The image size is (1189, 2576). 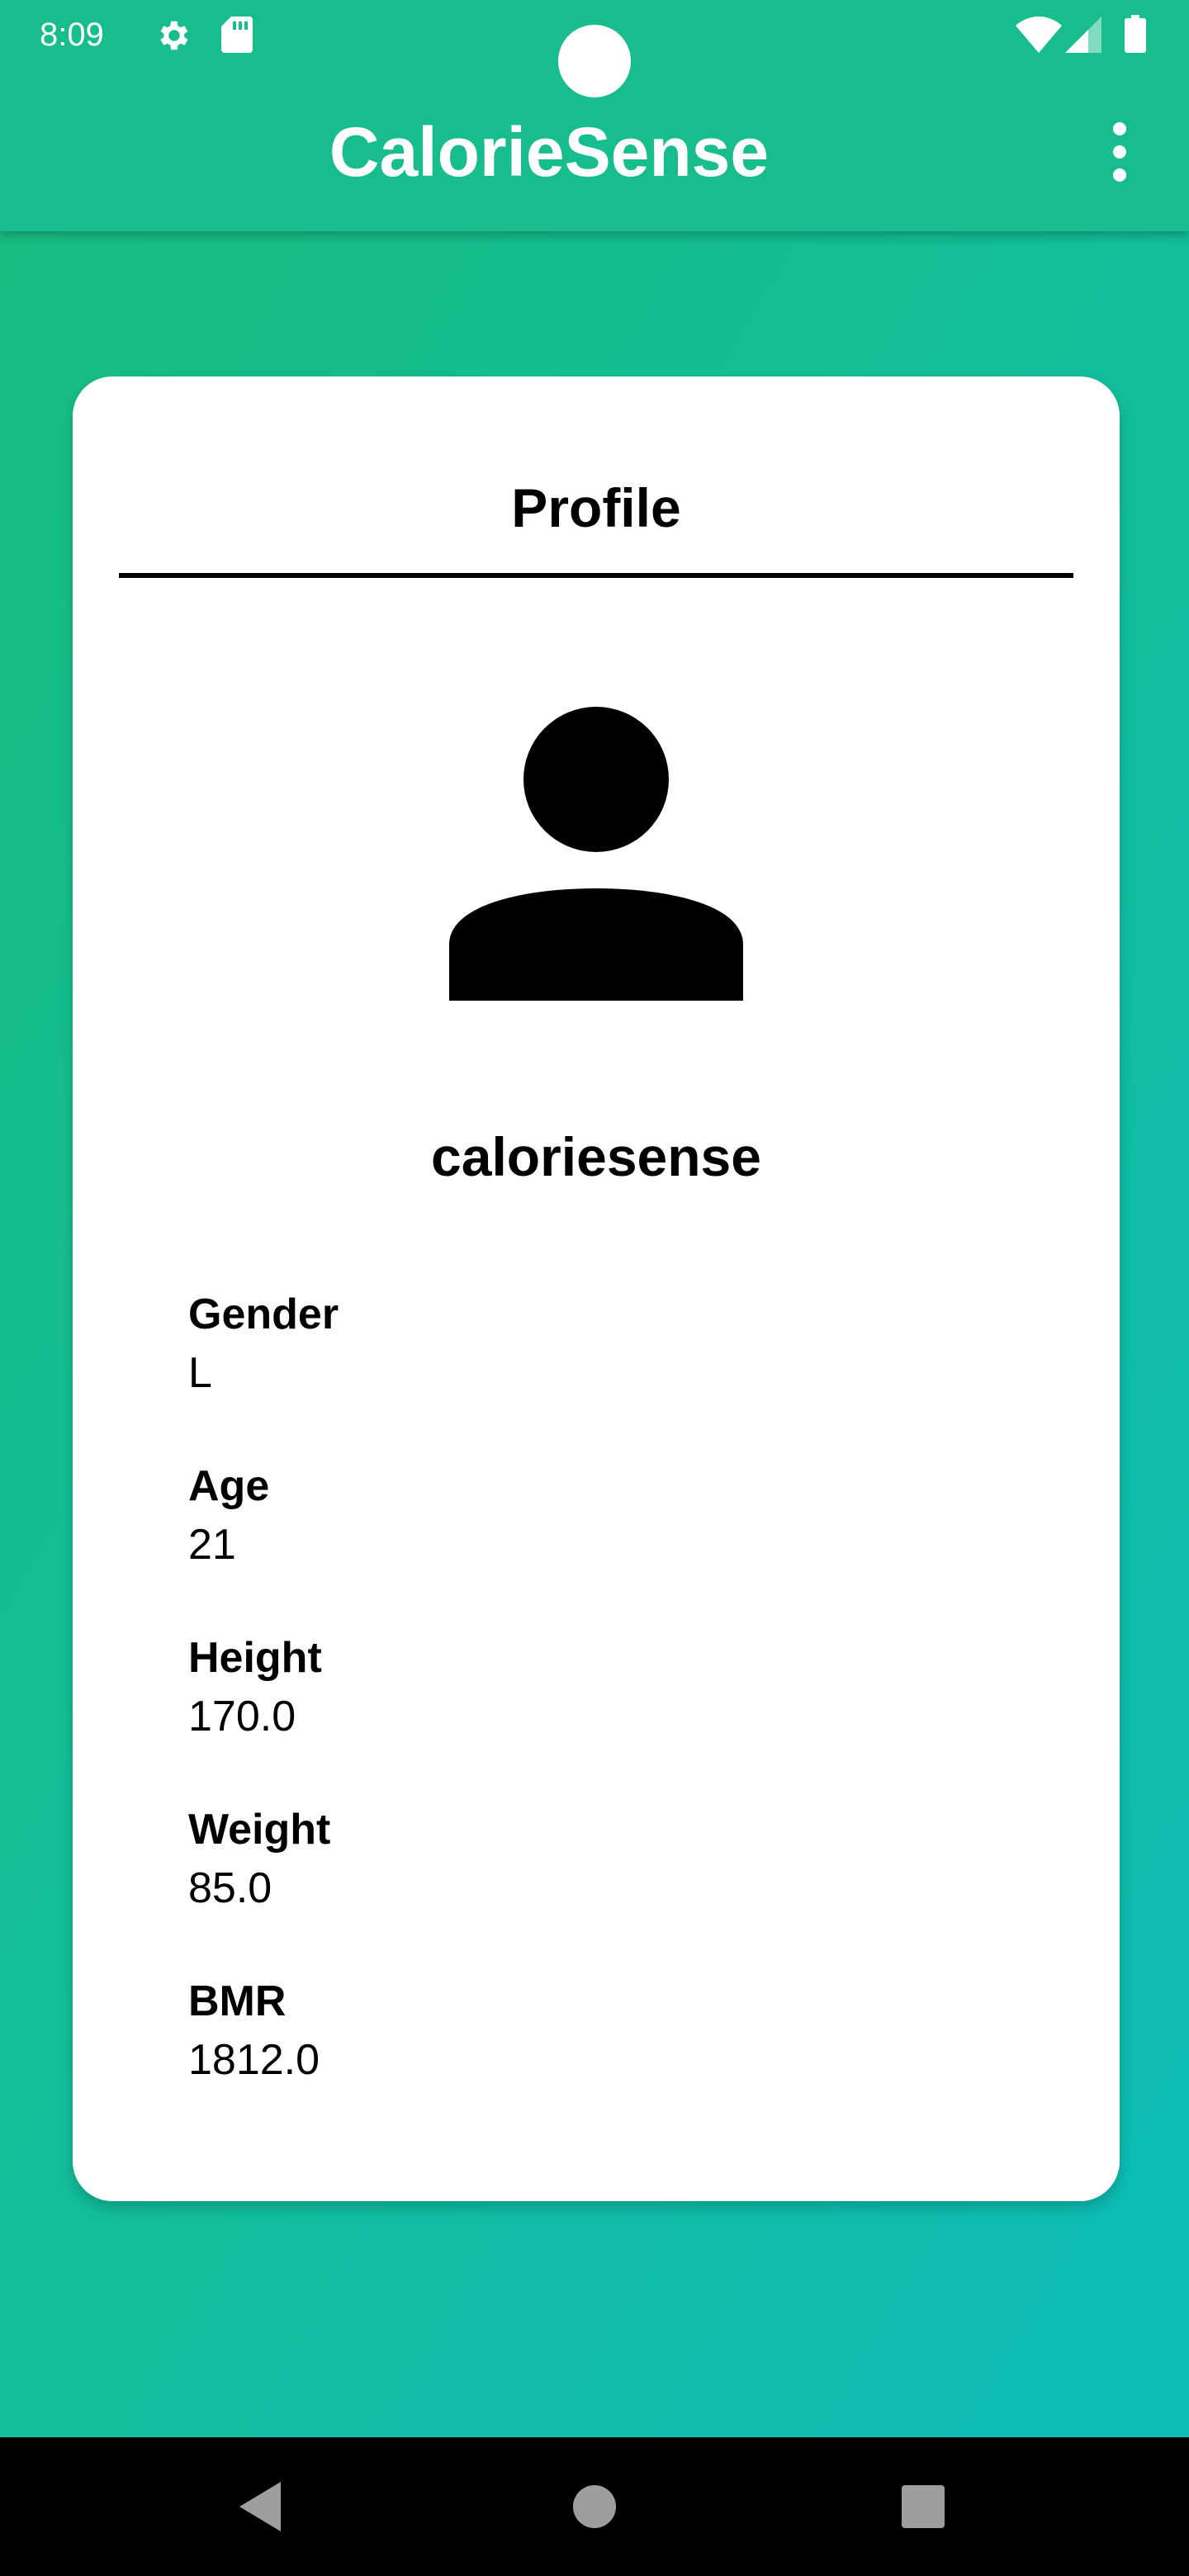 I want to click on signal-icon, so click(x=1083, y=35).